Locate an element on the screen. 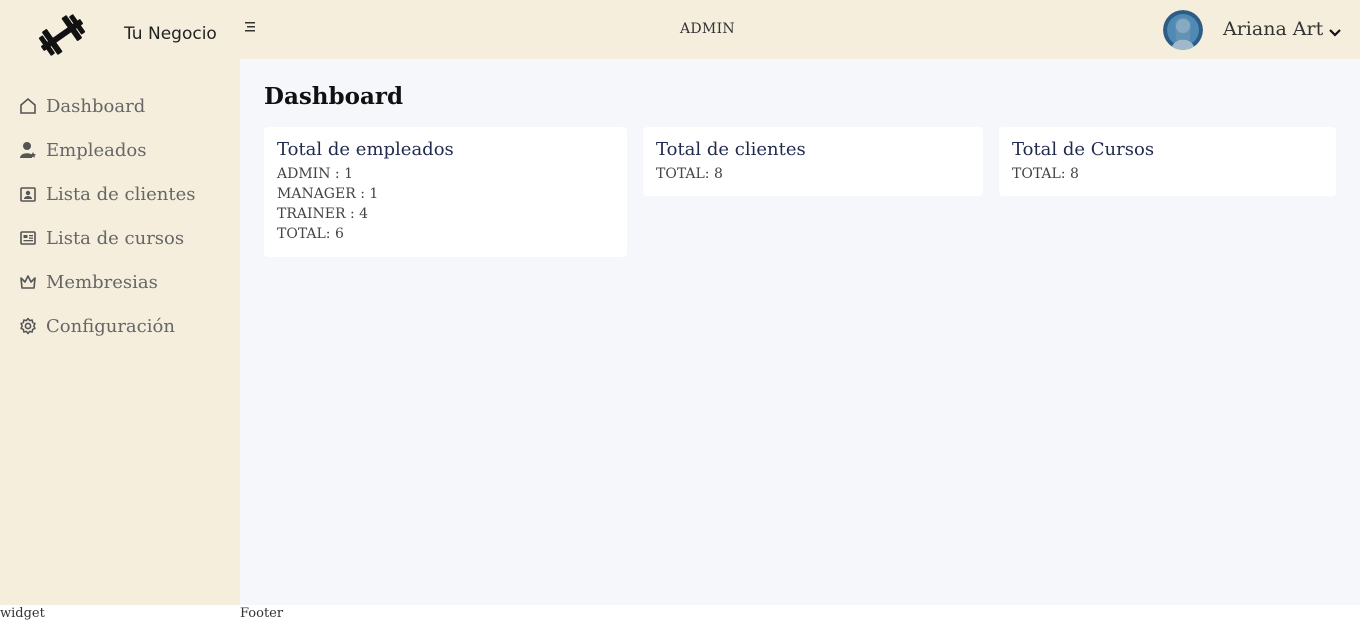  sidebar-item-label: Dashboard is located at coordinates (96, 106).